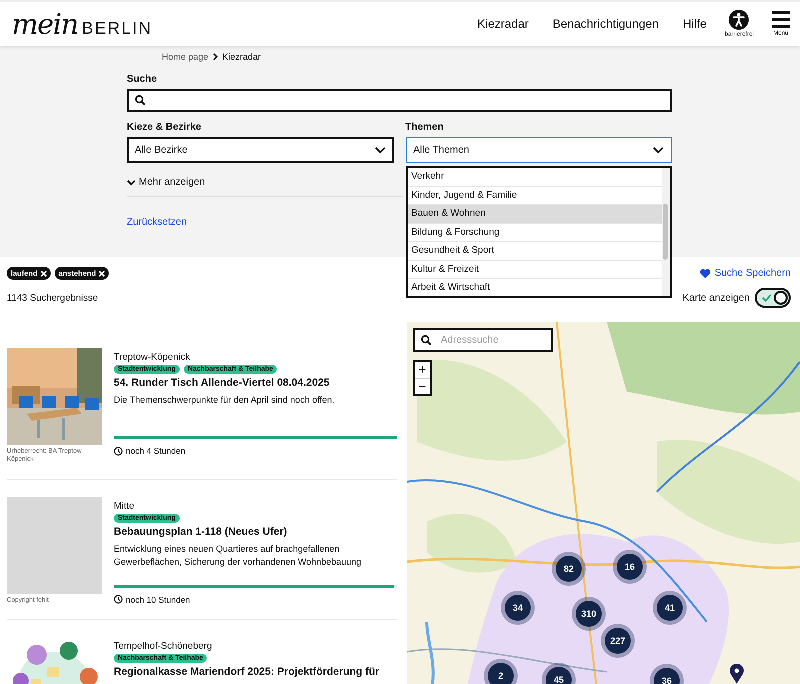 The width and height of the screenshot is (800, 684). What do you see at coordinates (125, 506) in the screenshot?
I see `district-label: Mitte` at bounding box center [125, 506].